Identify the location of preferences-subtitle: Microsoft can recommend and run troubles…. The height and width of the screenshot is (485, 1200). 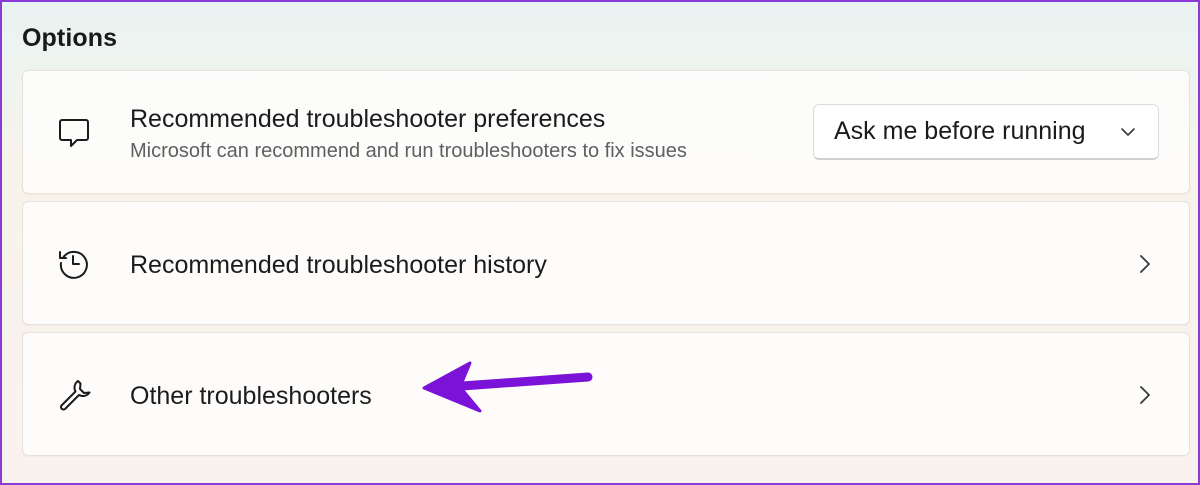
(408, 151).